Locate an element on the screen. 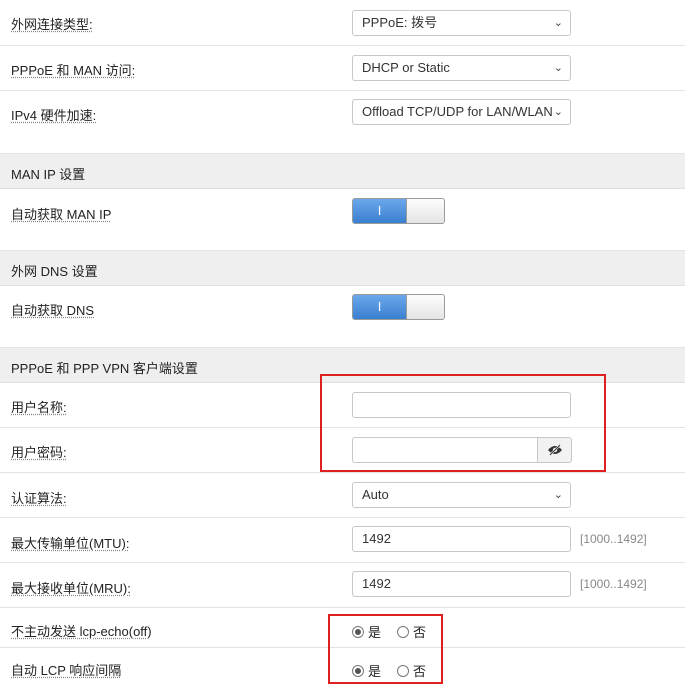  credentials-highlight-box is located at coordinates (463, 423).